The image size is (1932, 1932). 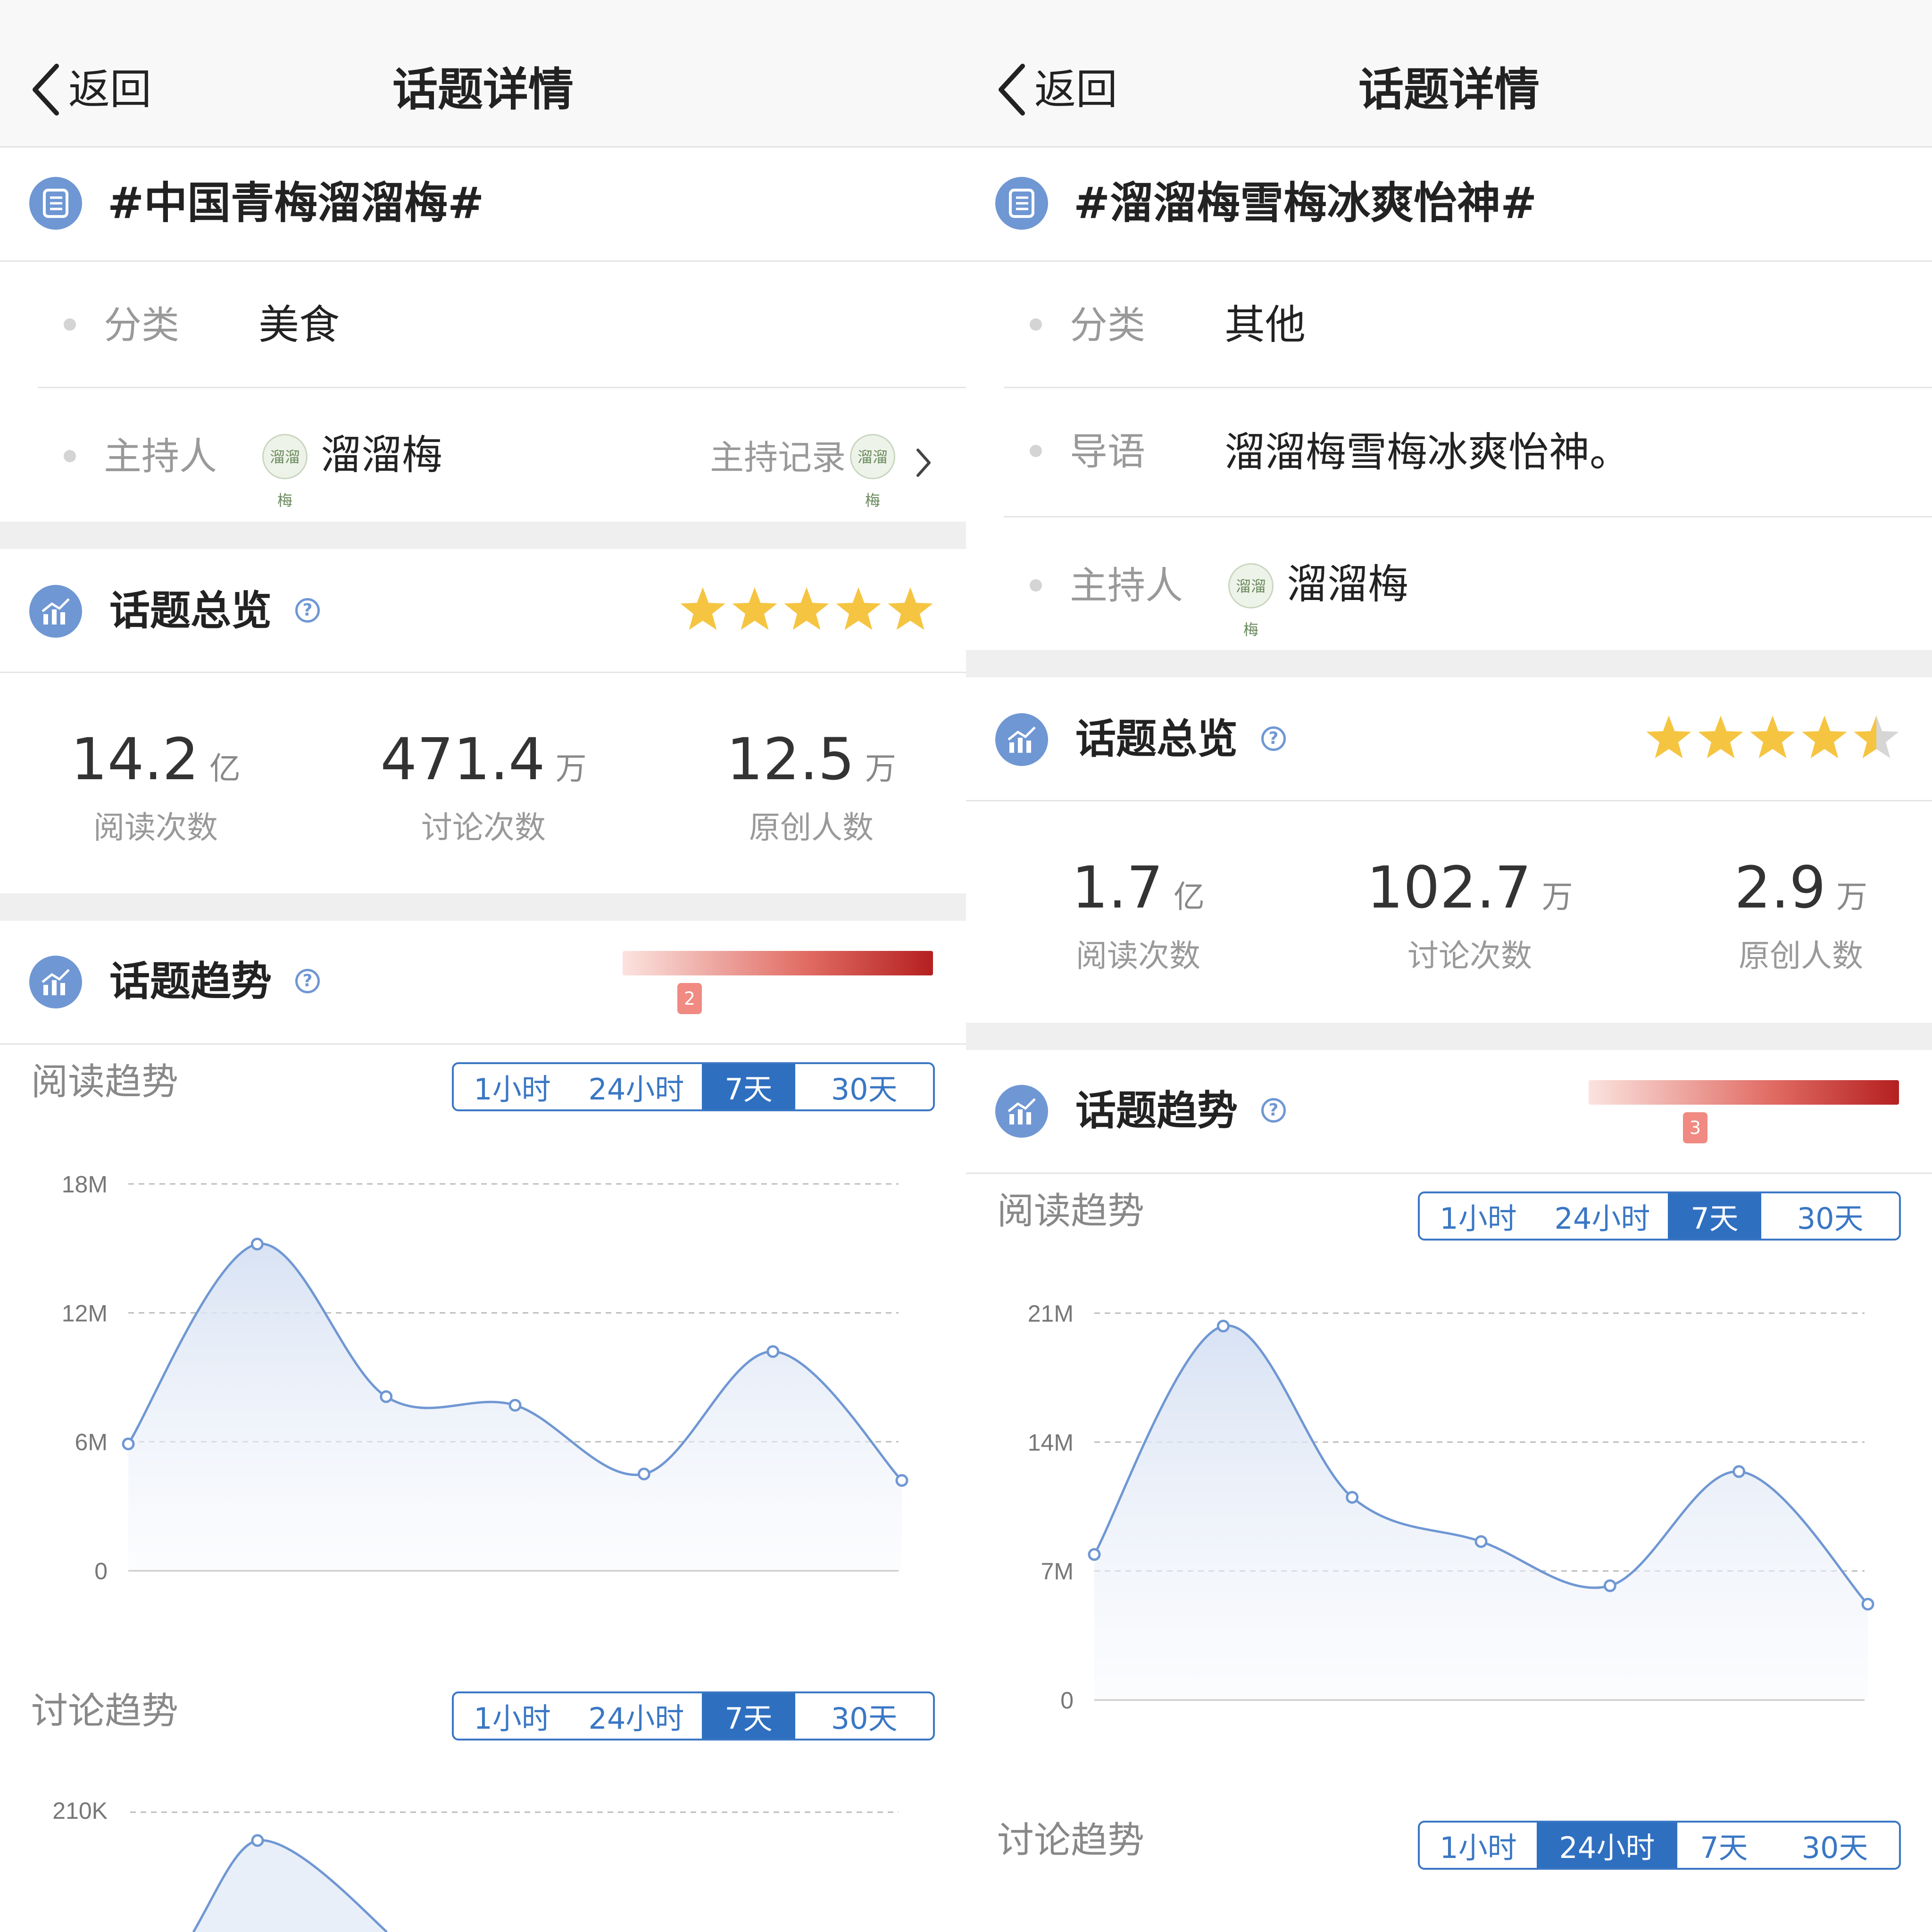 I want to click on stat-original: 12.5 万 原创人数, so click(x=812, y=788).